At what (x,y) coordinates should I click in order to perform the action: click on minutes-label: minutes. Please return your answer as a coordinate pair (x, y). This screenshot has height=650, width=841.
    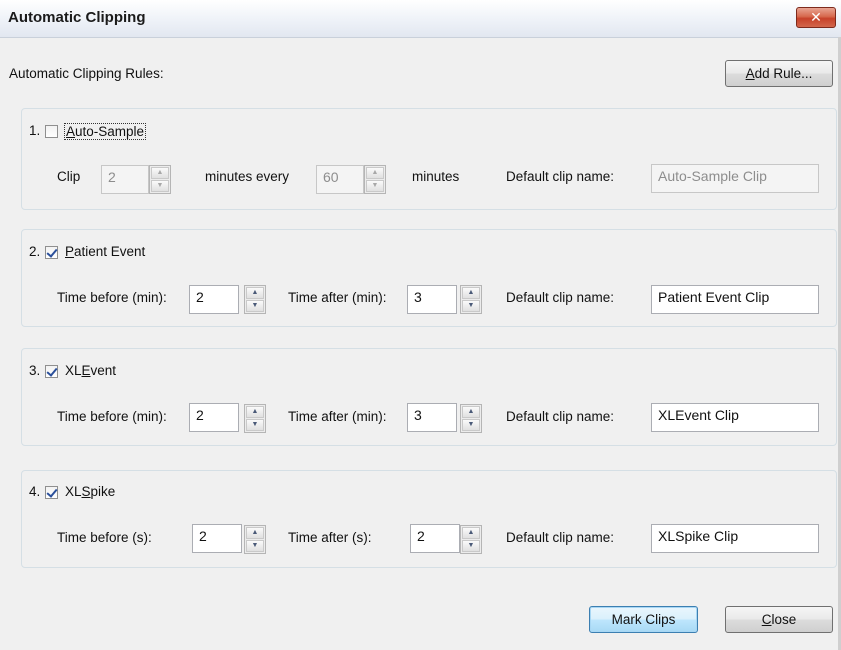
    Looking at the image, I should click on (436, 176).